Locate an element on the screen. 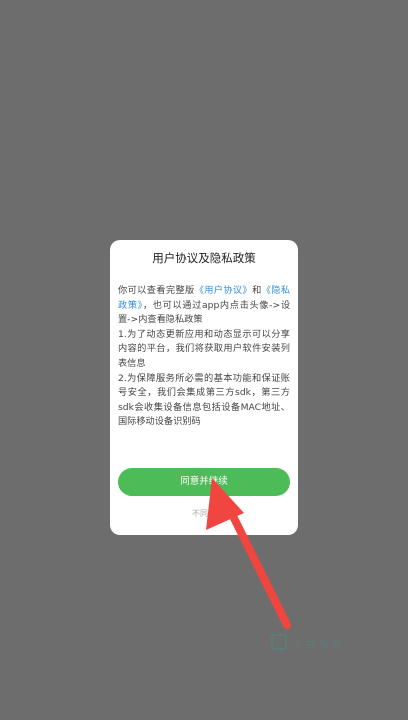 The height and width of the screenshot is (720, 408). scroll-fade is located at coordinates (204, 457).